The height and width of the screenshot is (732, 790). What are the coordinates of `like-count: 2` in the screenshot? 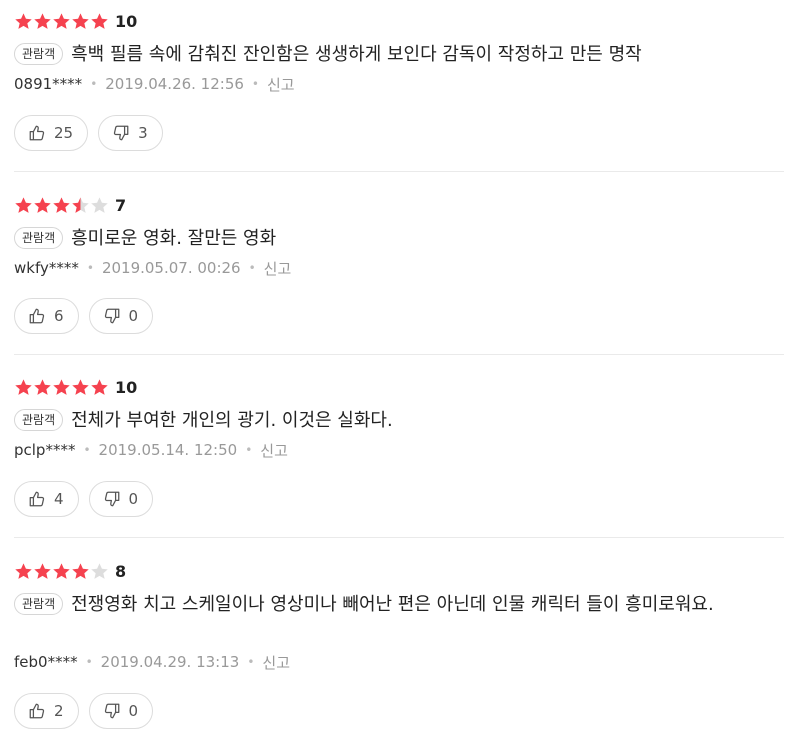 It's located at (59, 711).